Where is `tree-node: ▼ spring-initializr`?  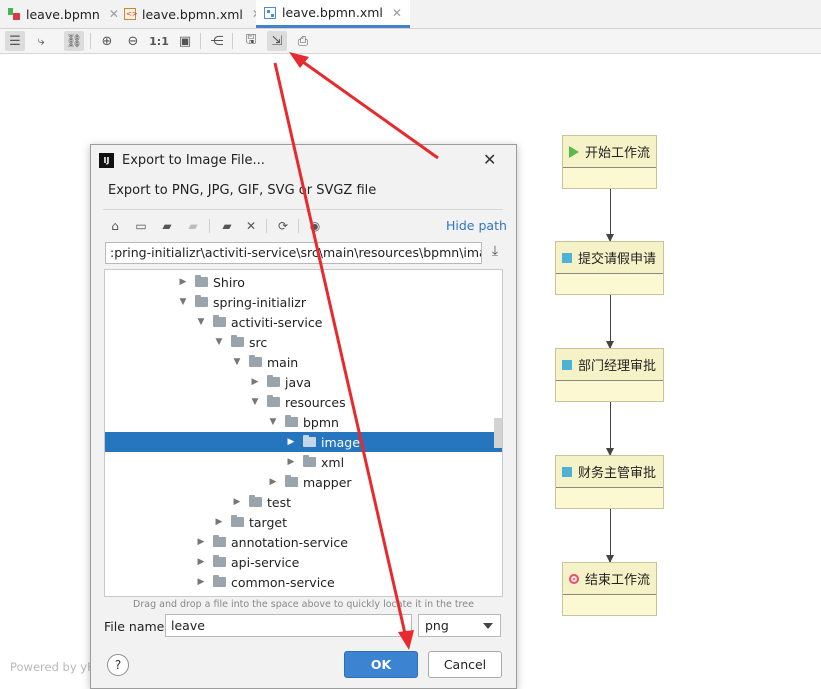 tree-node: ▼ spring-initializr is located at coordinates (303, 302).